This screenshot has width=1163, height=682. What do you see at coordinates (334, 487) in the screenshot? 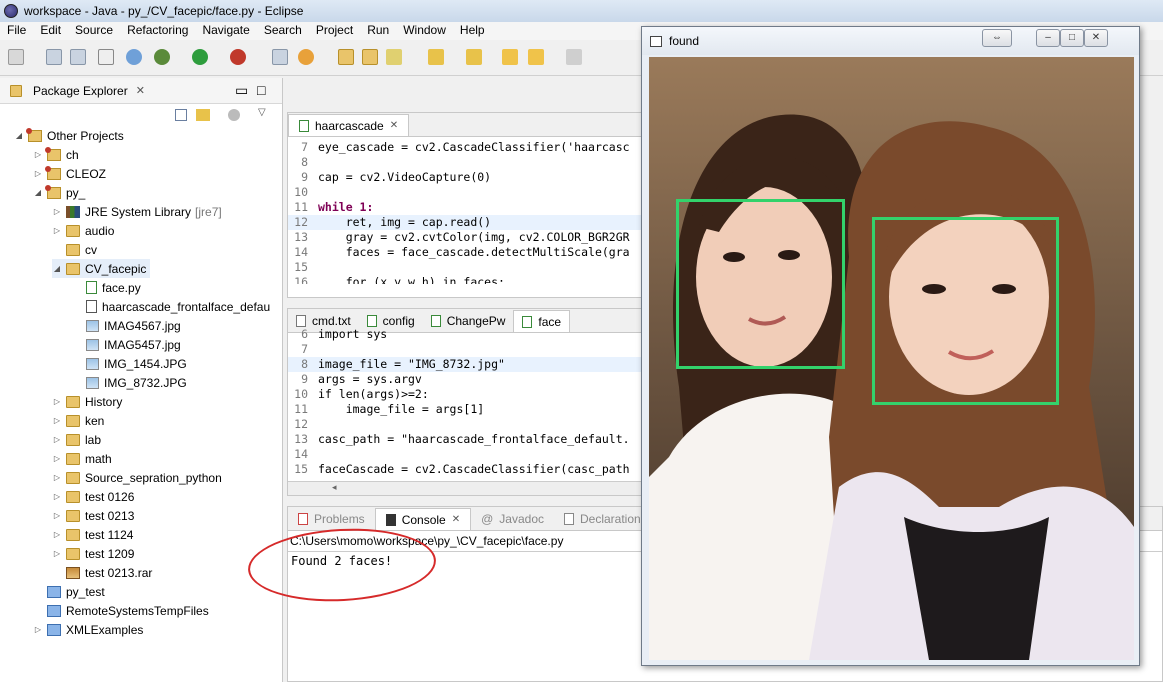
I see `scroll-left-icon: ◂` at bounding box center [334, 487].